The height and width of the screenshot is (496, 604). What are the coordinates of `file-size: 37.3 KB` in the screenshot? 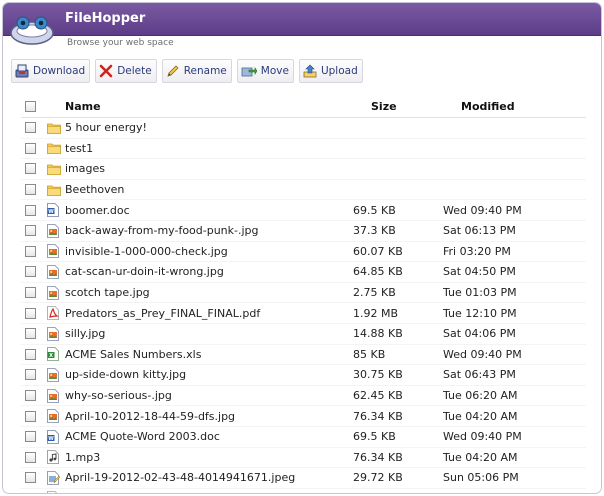 It's located at (374, 231).